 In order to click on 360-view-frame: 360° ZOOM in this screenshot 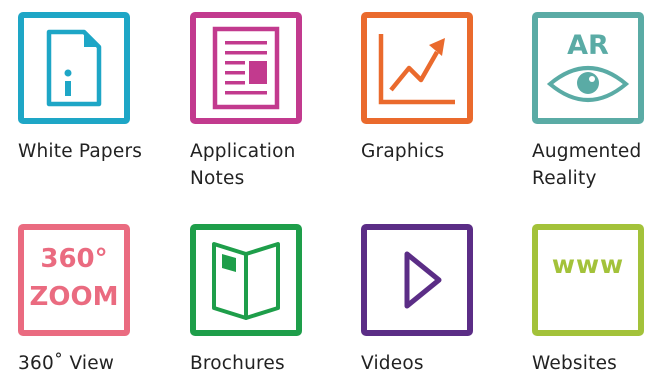, I will do `click(74, 280)`.